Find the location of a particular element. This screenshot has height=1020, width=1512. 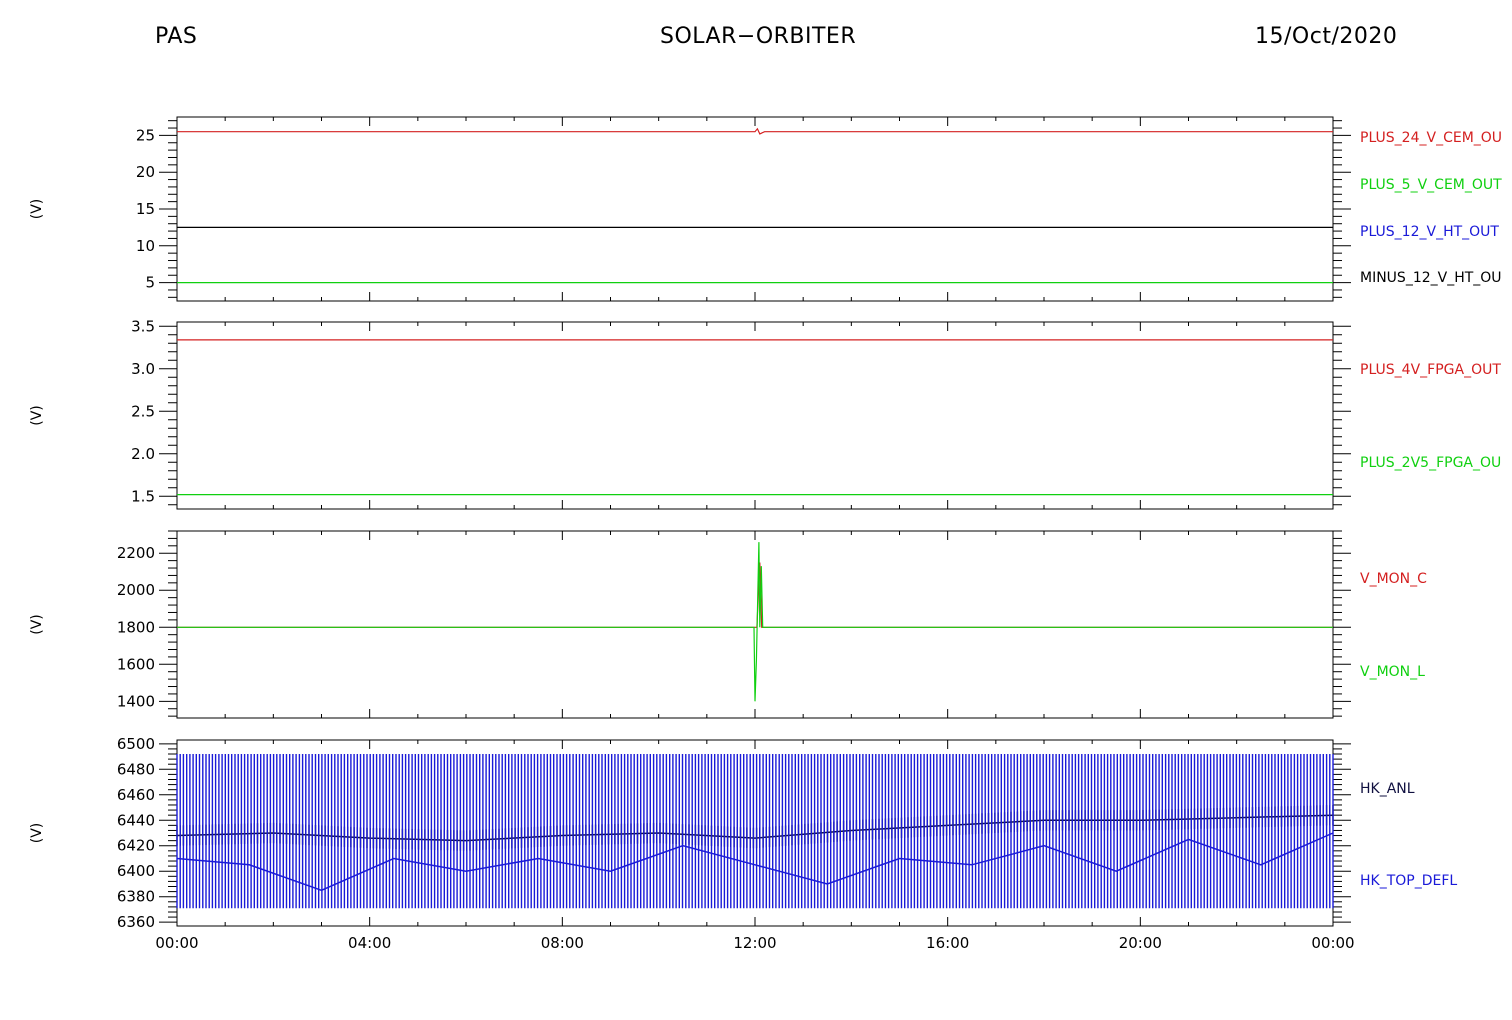

y-tick-label: 2.5 is located at coordinates (143, 411).